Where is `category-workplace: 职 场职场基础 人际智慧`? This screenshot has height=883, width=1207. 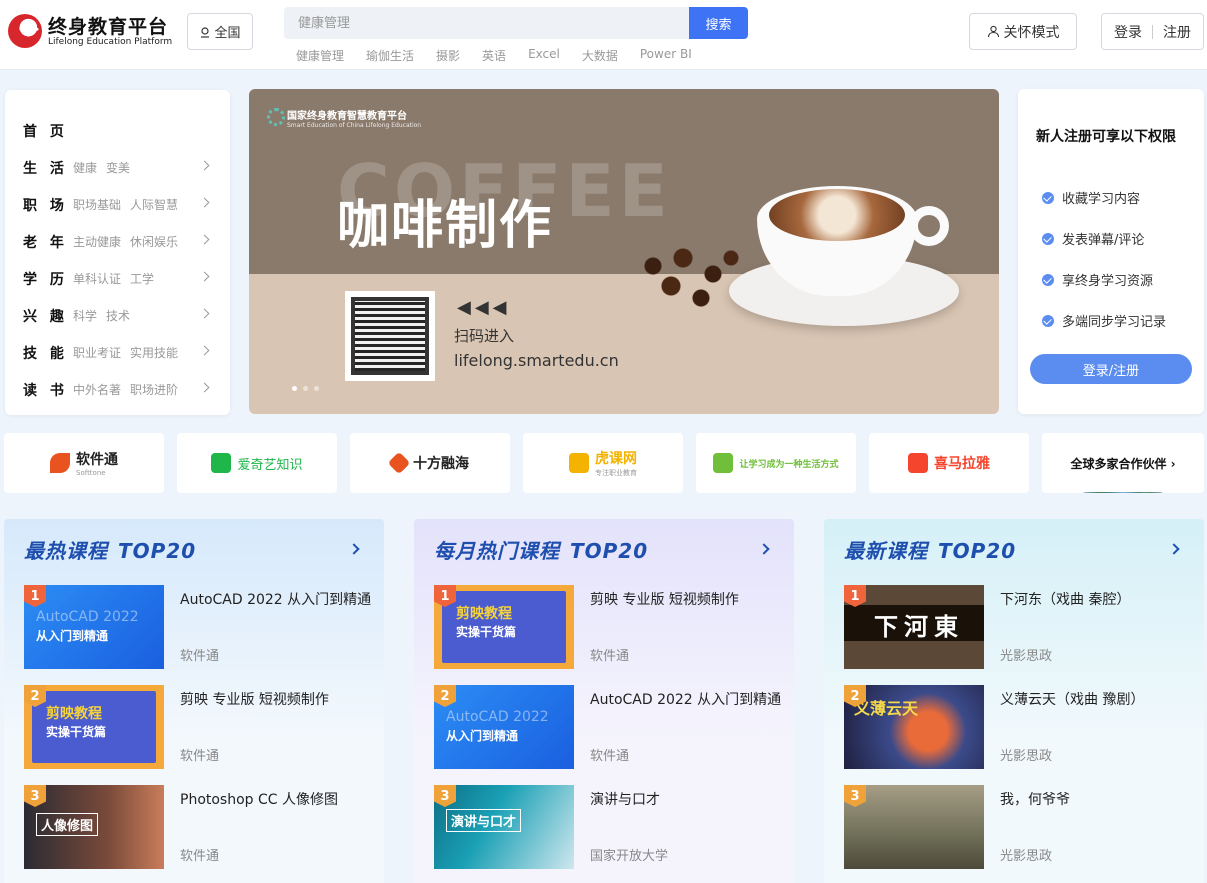 category-workplace: 职 场职场基础 人际智慧 is located at coordinates (117, 204).